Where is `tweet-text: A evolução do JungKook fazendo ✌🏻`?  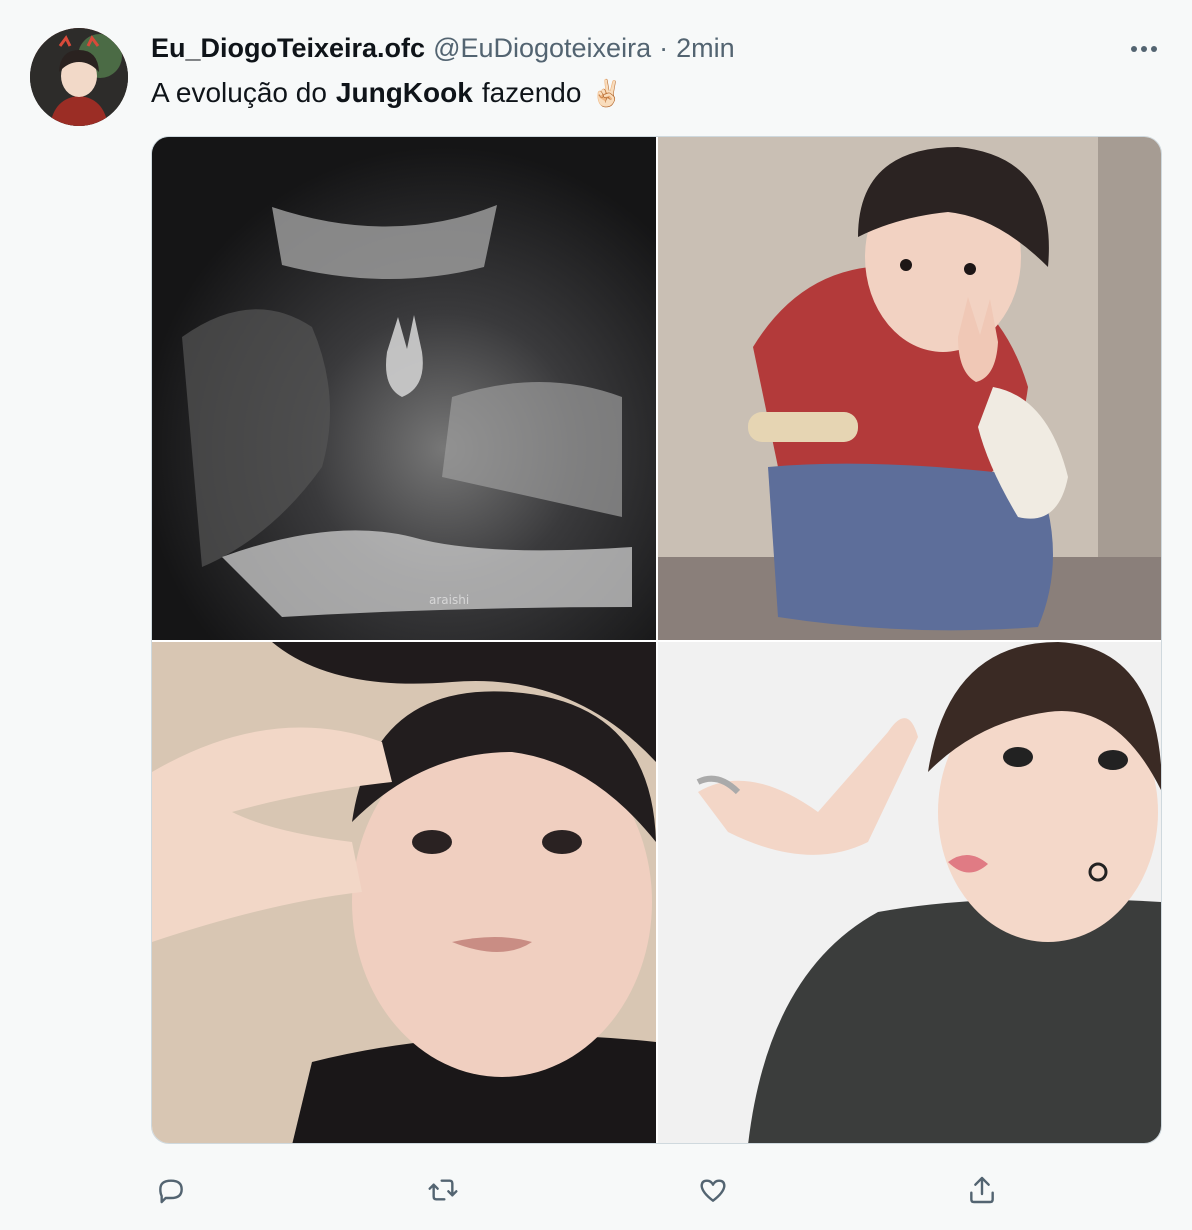
tweet-text: A evolução do JungKook fazendo ✌🏻 is located at coordinates (387, 93).